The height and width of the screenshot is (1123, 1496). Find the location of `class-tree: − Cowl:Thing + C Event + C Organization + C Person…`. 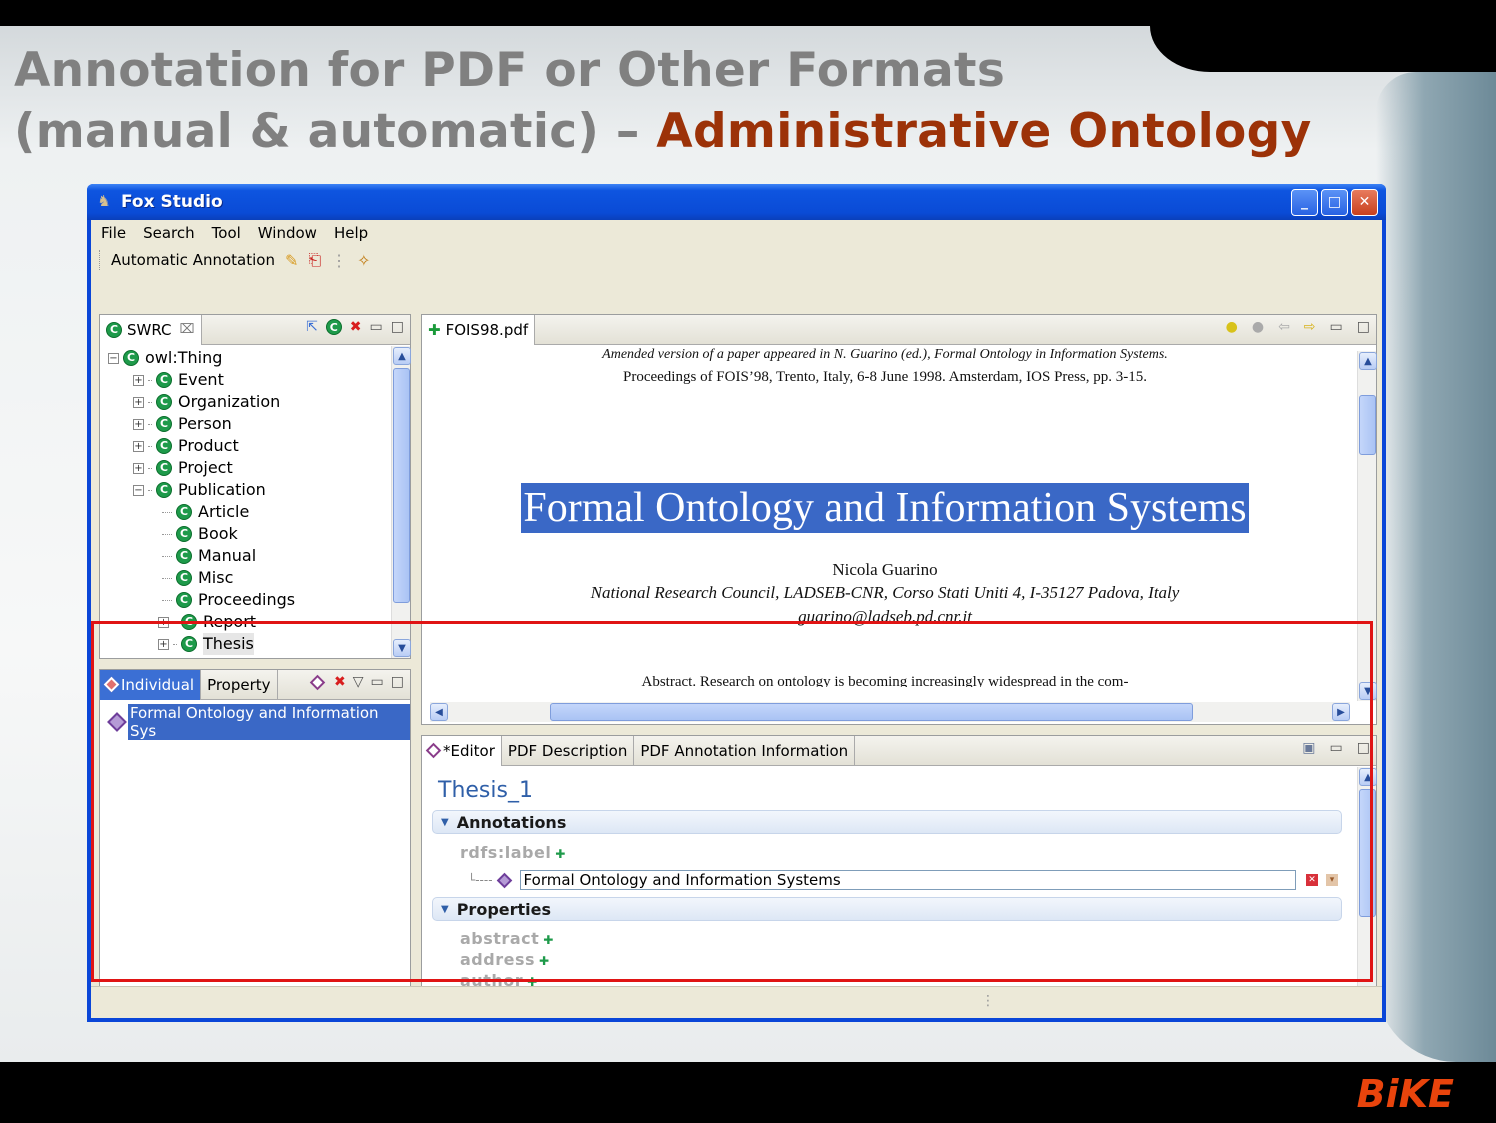

class-tree: − Cowl:Thing + C Event + C Organization + C Person… is located at coordinates (201, 501).